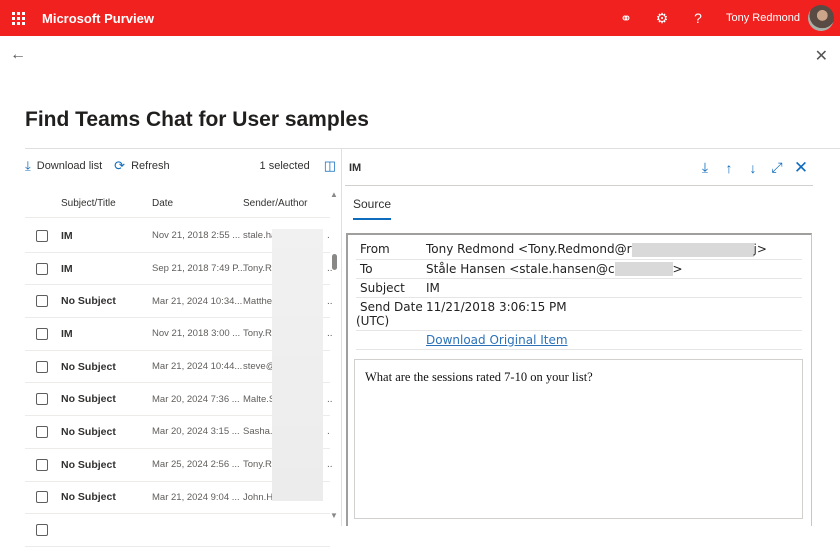 Image resolution: width=840 pixels, height=547 pixels. I want to click on tab-source: Source, so click(372, 204).